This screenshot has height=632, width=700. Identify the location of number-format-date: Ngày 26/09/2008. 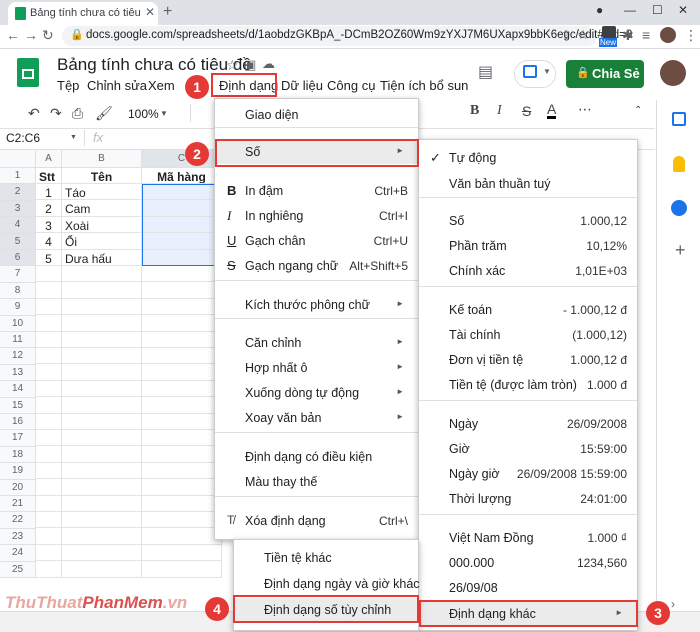
(528, 424).